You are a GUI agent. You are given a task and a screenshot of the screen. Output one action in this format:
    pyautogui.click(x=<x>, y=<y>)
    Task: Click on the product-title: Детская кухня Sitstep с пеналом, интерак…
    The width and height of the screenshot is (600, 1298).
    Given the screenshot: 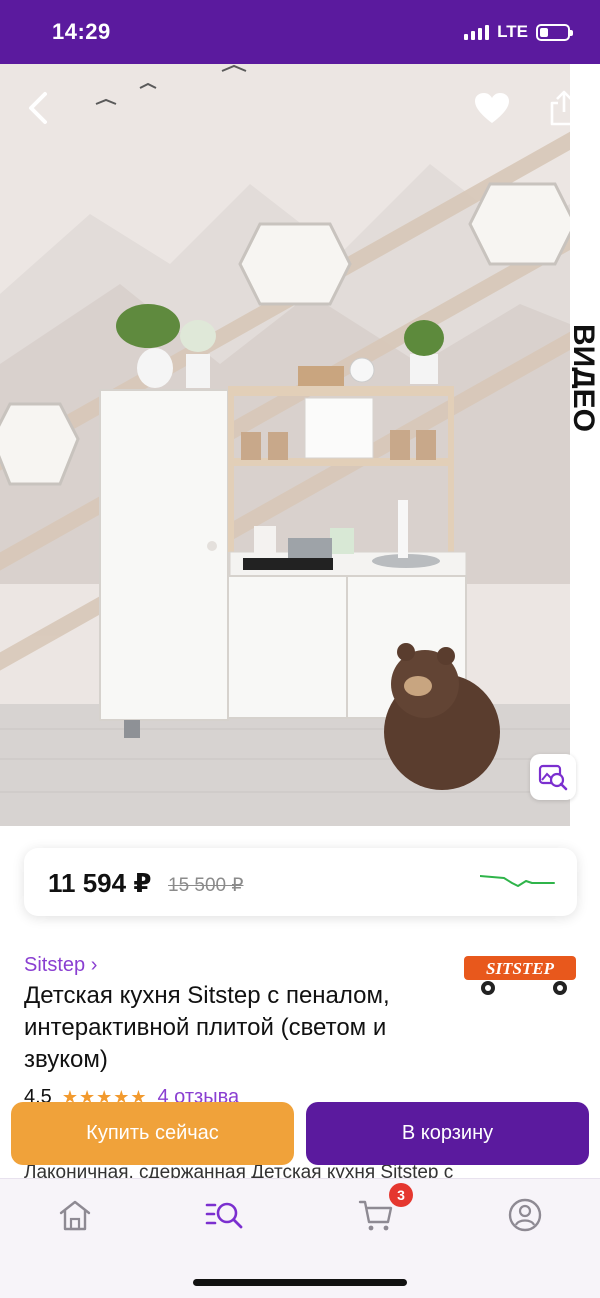 What is the action you would take?
    pyautogui.click(x=207, y=1027)
    